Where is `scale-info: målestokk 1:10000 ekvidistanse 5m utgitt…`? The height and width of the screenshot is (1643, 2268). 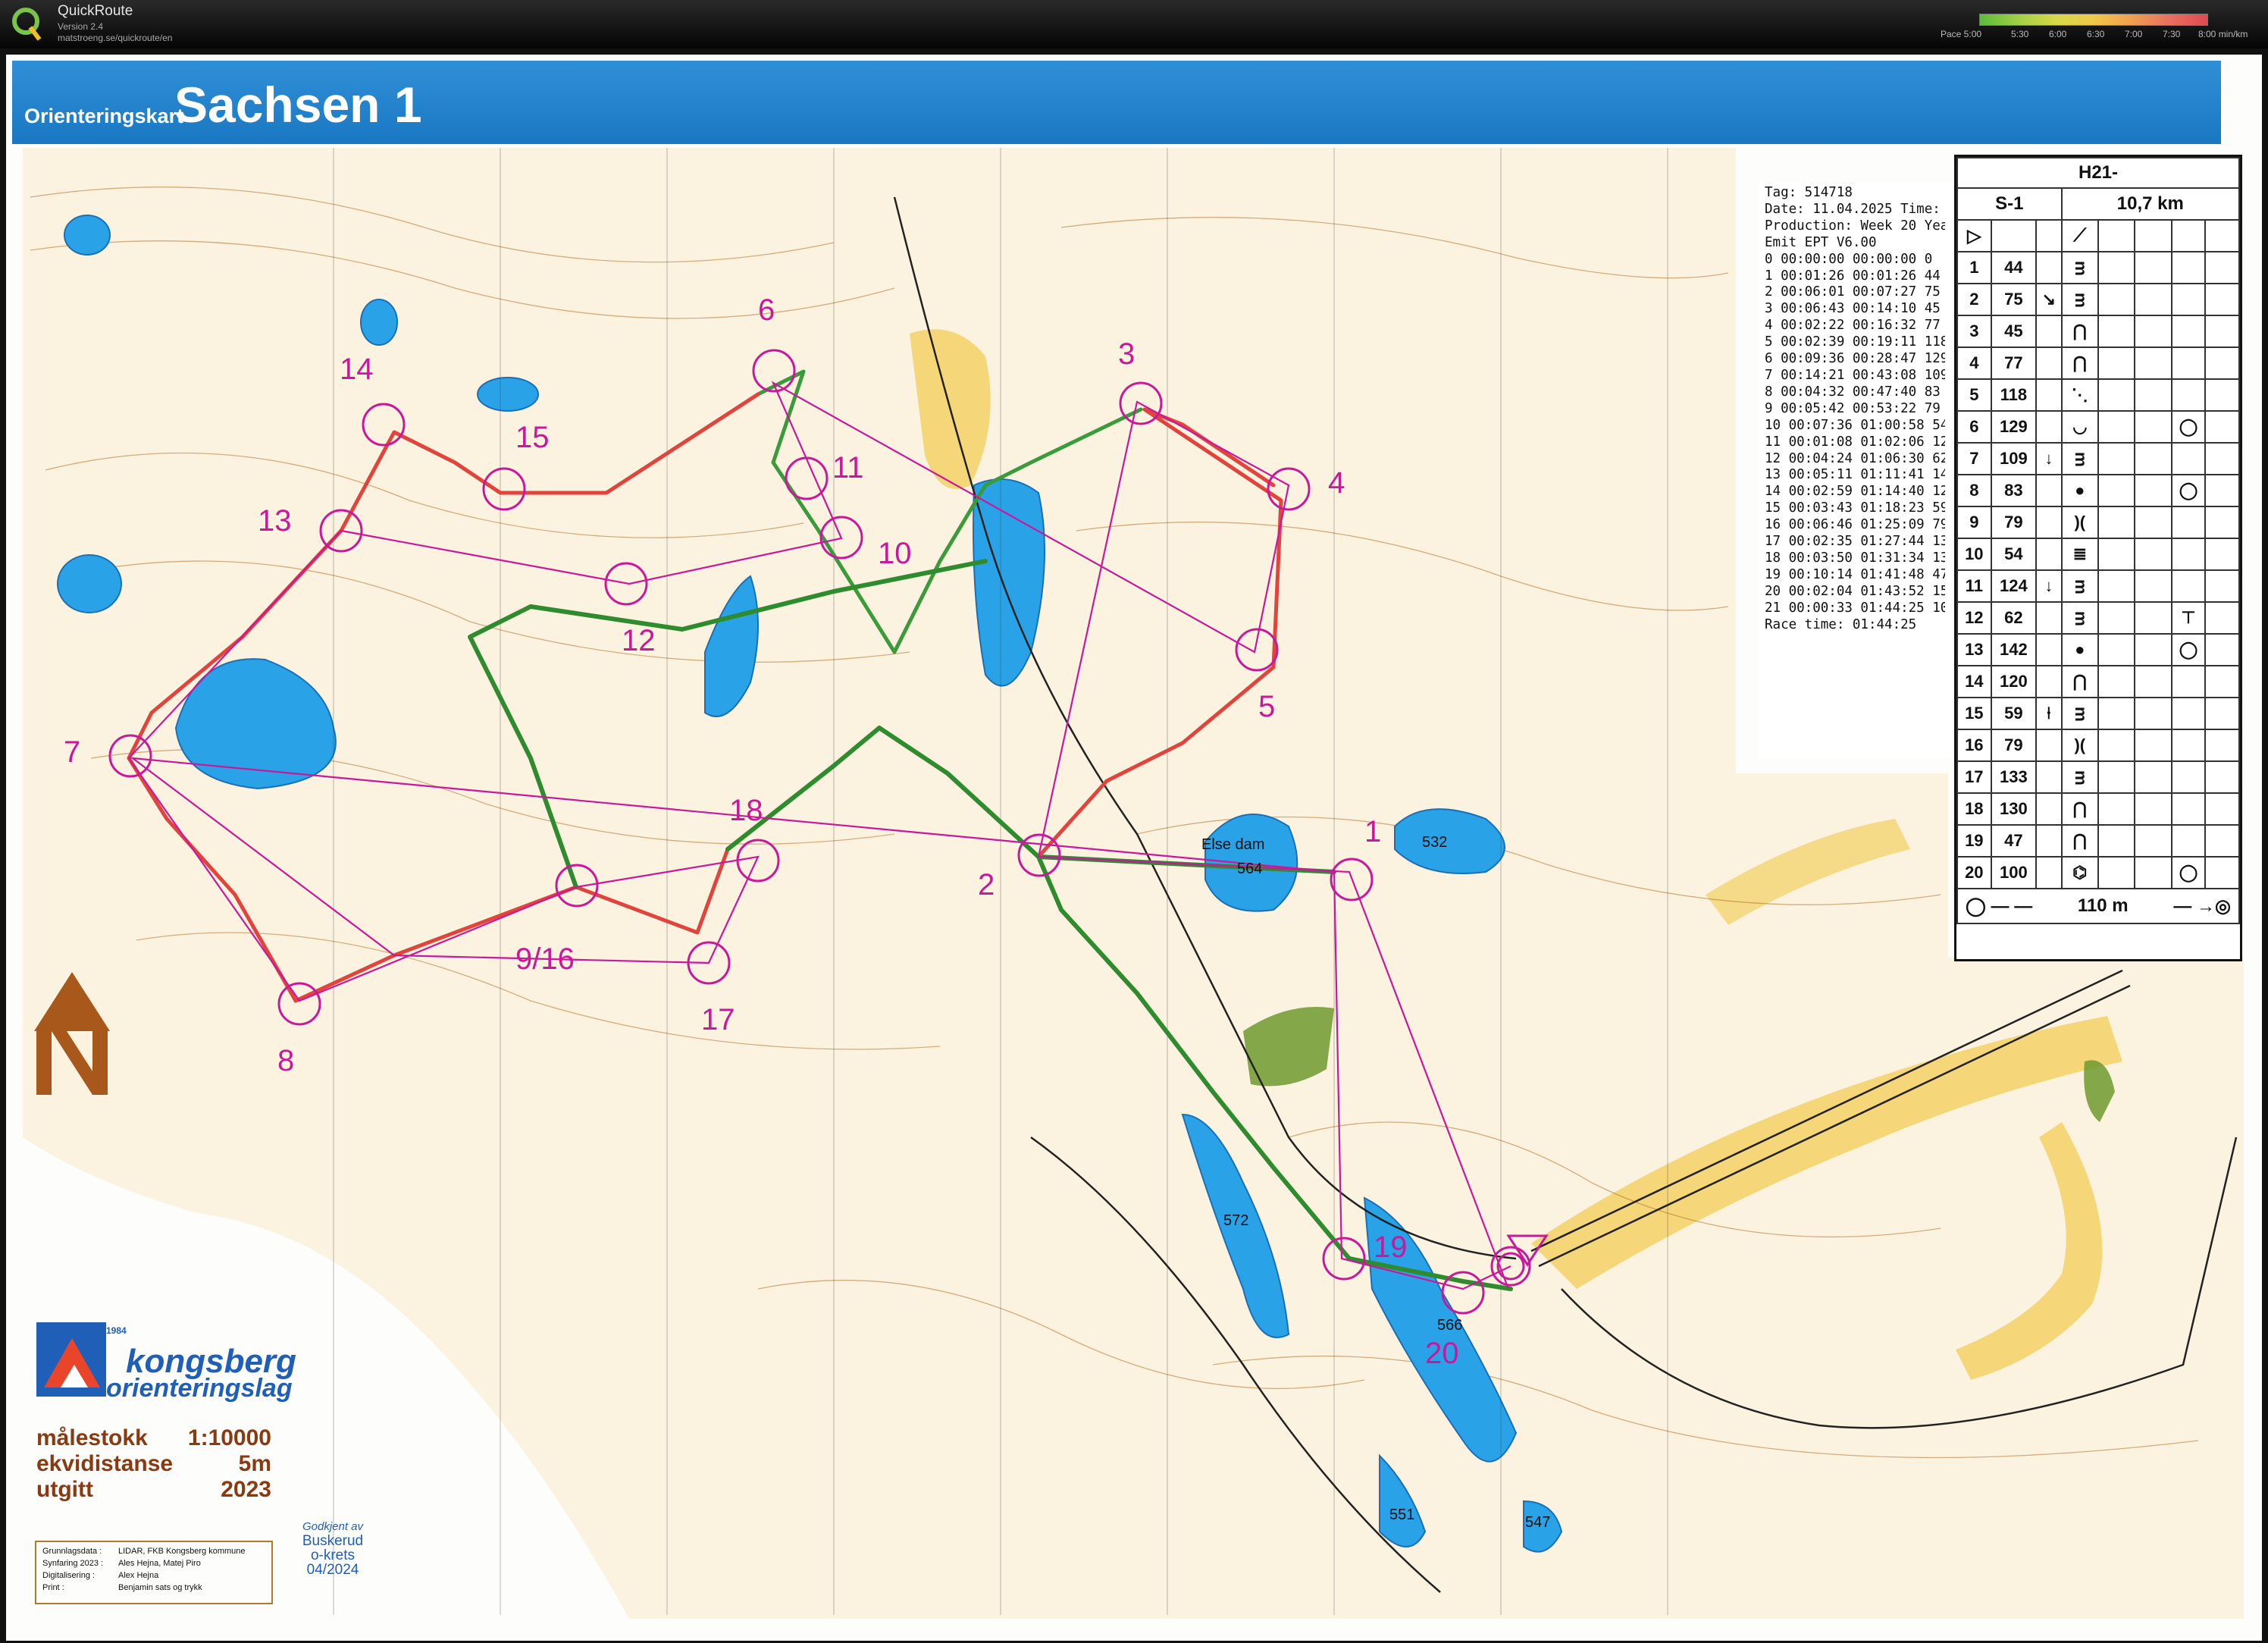 scale-info: målestokk 1:10000 ekvidistanse 5m utgitt… is located at coordinates (153, 1464).